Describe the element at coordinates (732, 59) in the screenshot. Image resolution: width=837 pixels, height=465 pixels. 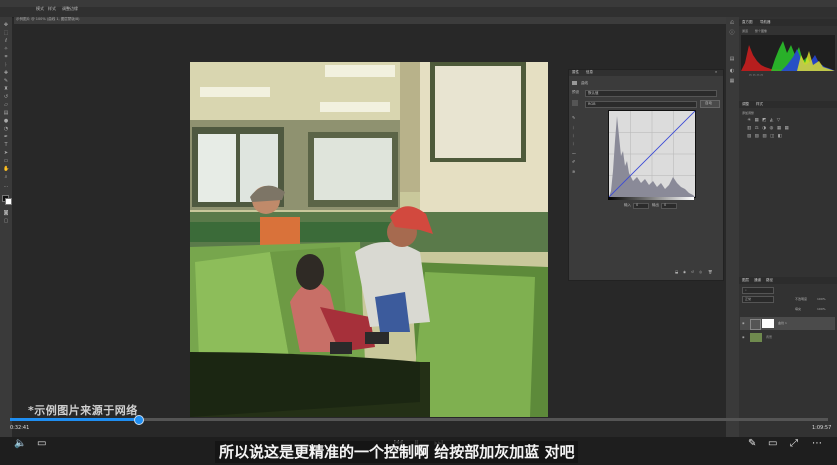
I see `properties-dock-icon: ▤` at that location.